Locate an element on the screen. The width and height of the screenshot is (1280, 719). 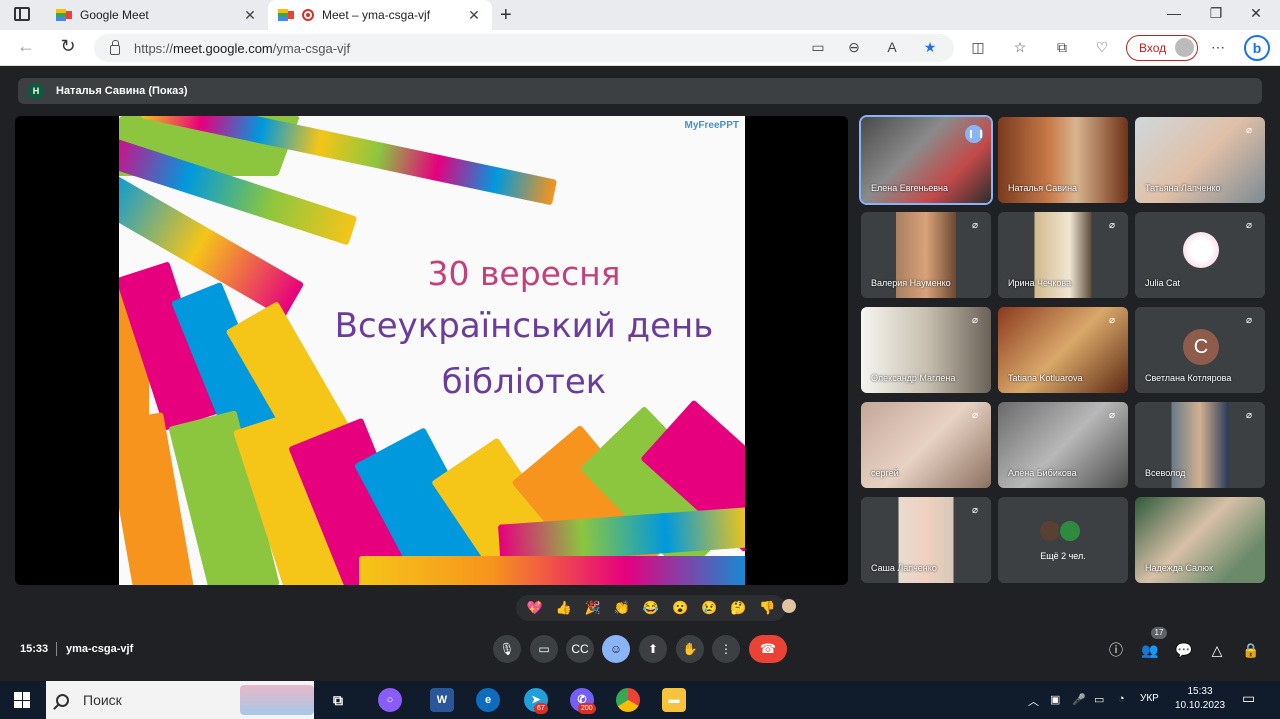
new-tab-icon: + is located at coordinates (506, 15).